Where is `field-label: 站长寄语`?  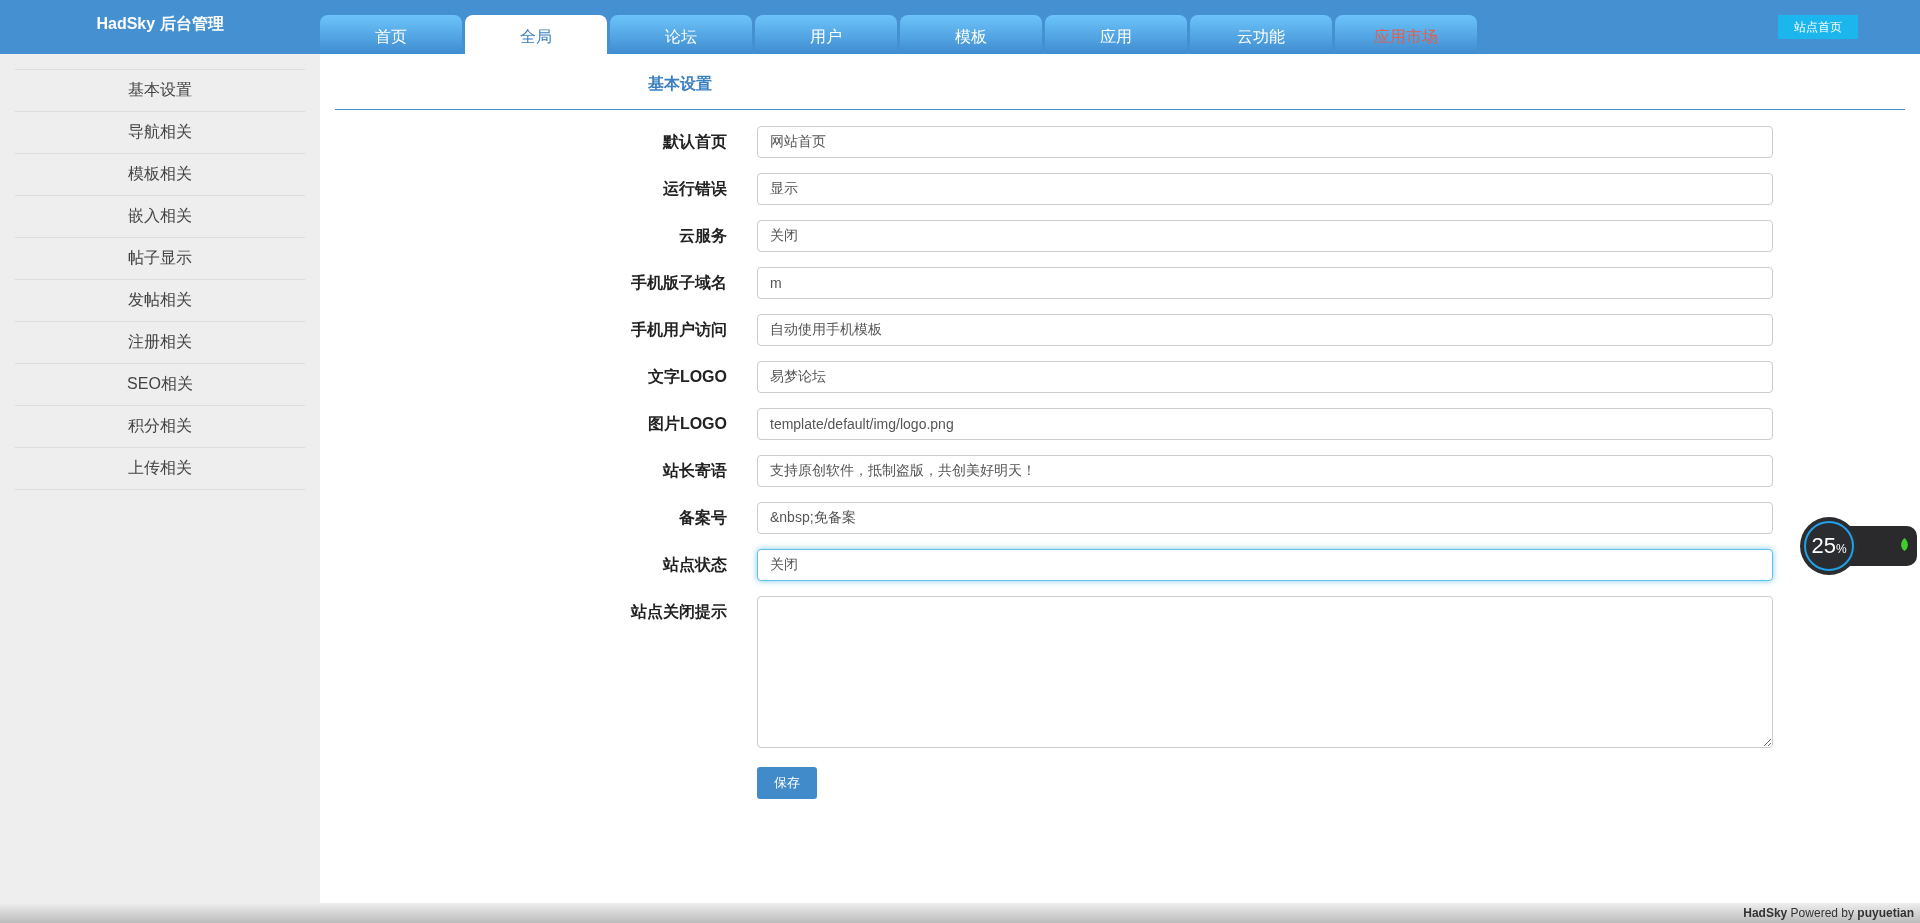 field-label: 站长寄语 is located at coordinates (695, 471).